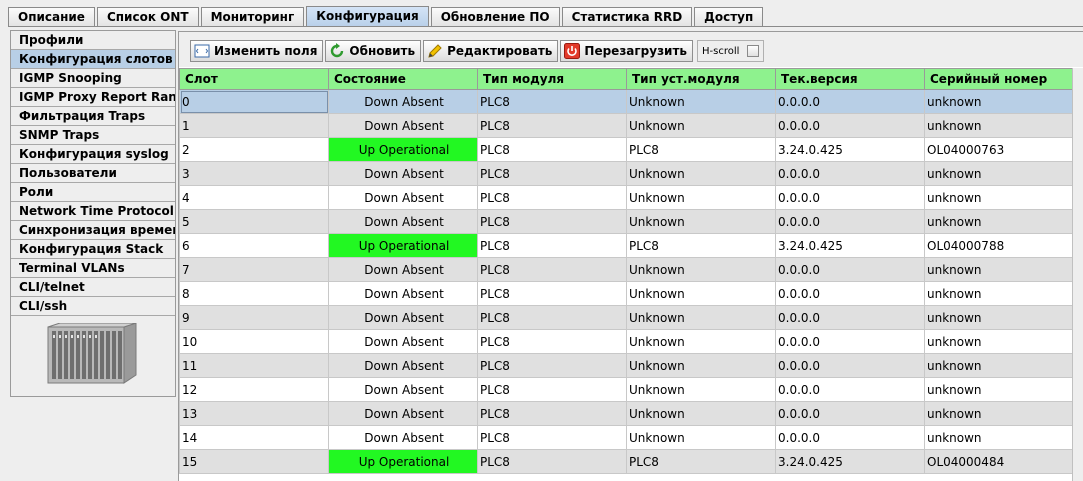 This screenshot has width=1083, height=481. What do you see at coordinates (701, 79) in the screenshot?
I see `column-header-3: Тип уст.модуля` at bounding box center [701, 79].